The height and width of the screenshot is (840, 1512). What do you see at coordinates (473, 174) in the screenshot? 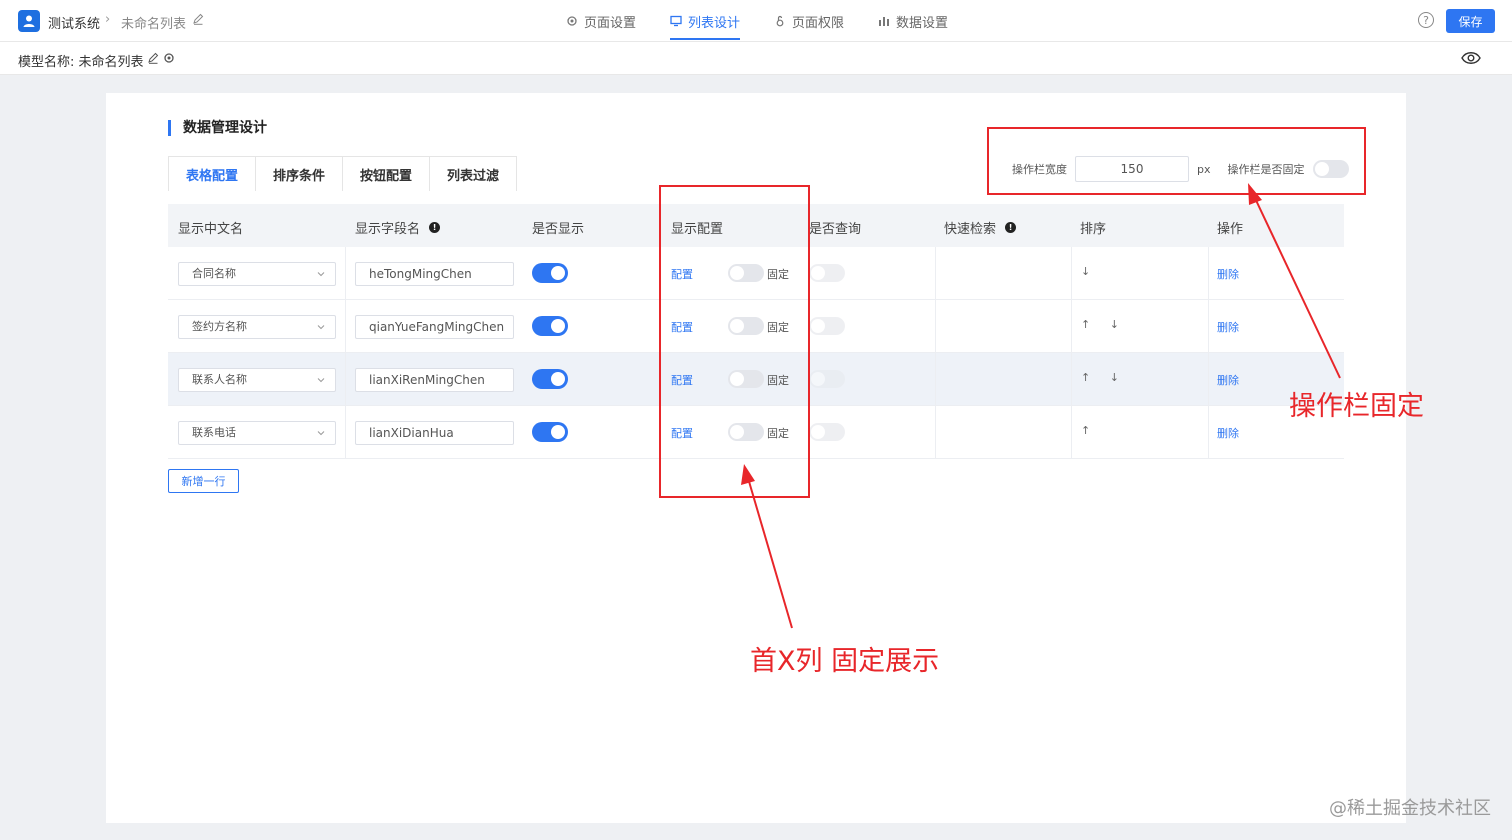
I see `tab-list-filter: 列表过滤` at bounding box center [473, 174].